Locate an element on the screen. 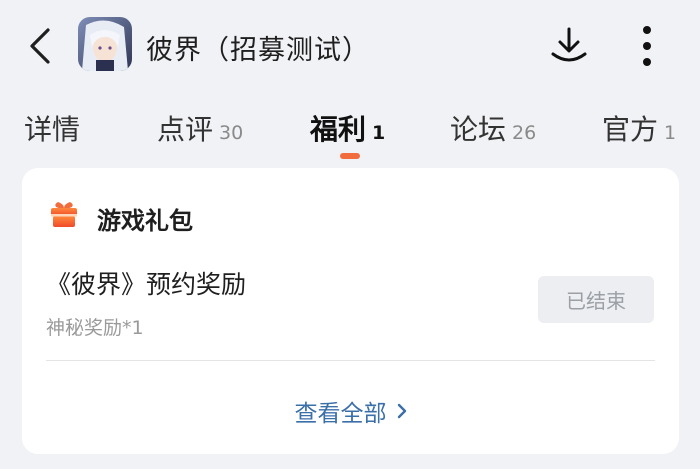 The height and width of the screenshot is (469, 700). back-arrow-icon is located at coordinates (40, 46).